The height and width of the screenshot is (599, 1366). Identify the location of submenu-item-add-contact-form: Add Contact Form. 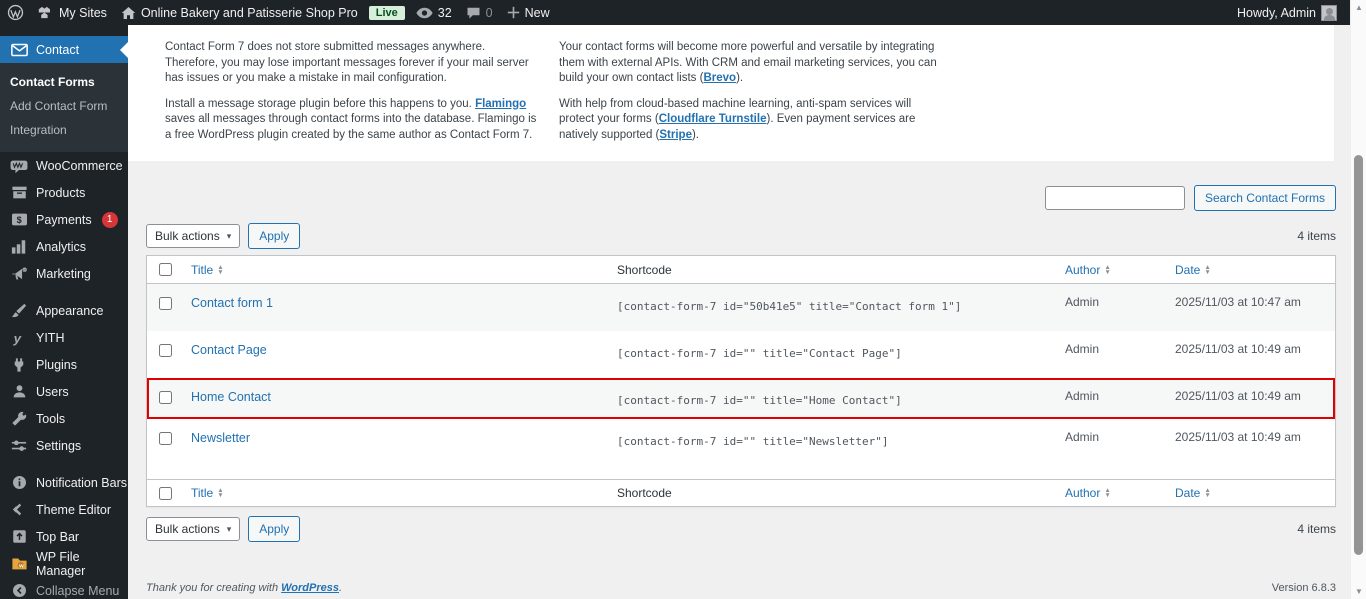
(64, 106).